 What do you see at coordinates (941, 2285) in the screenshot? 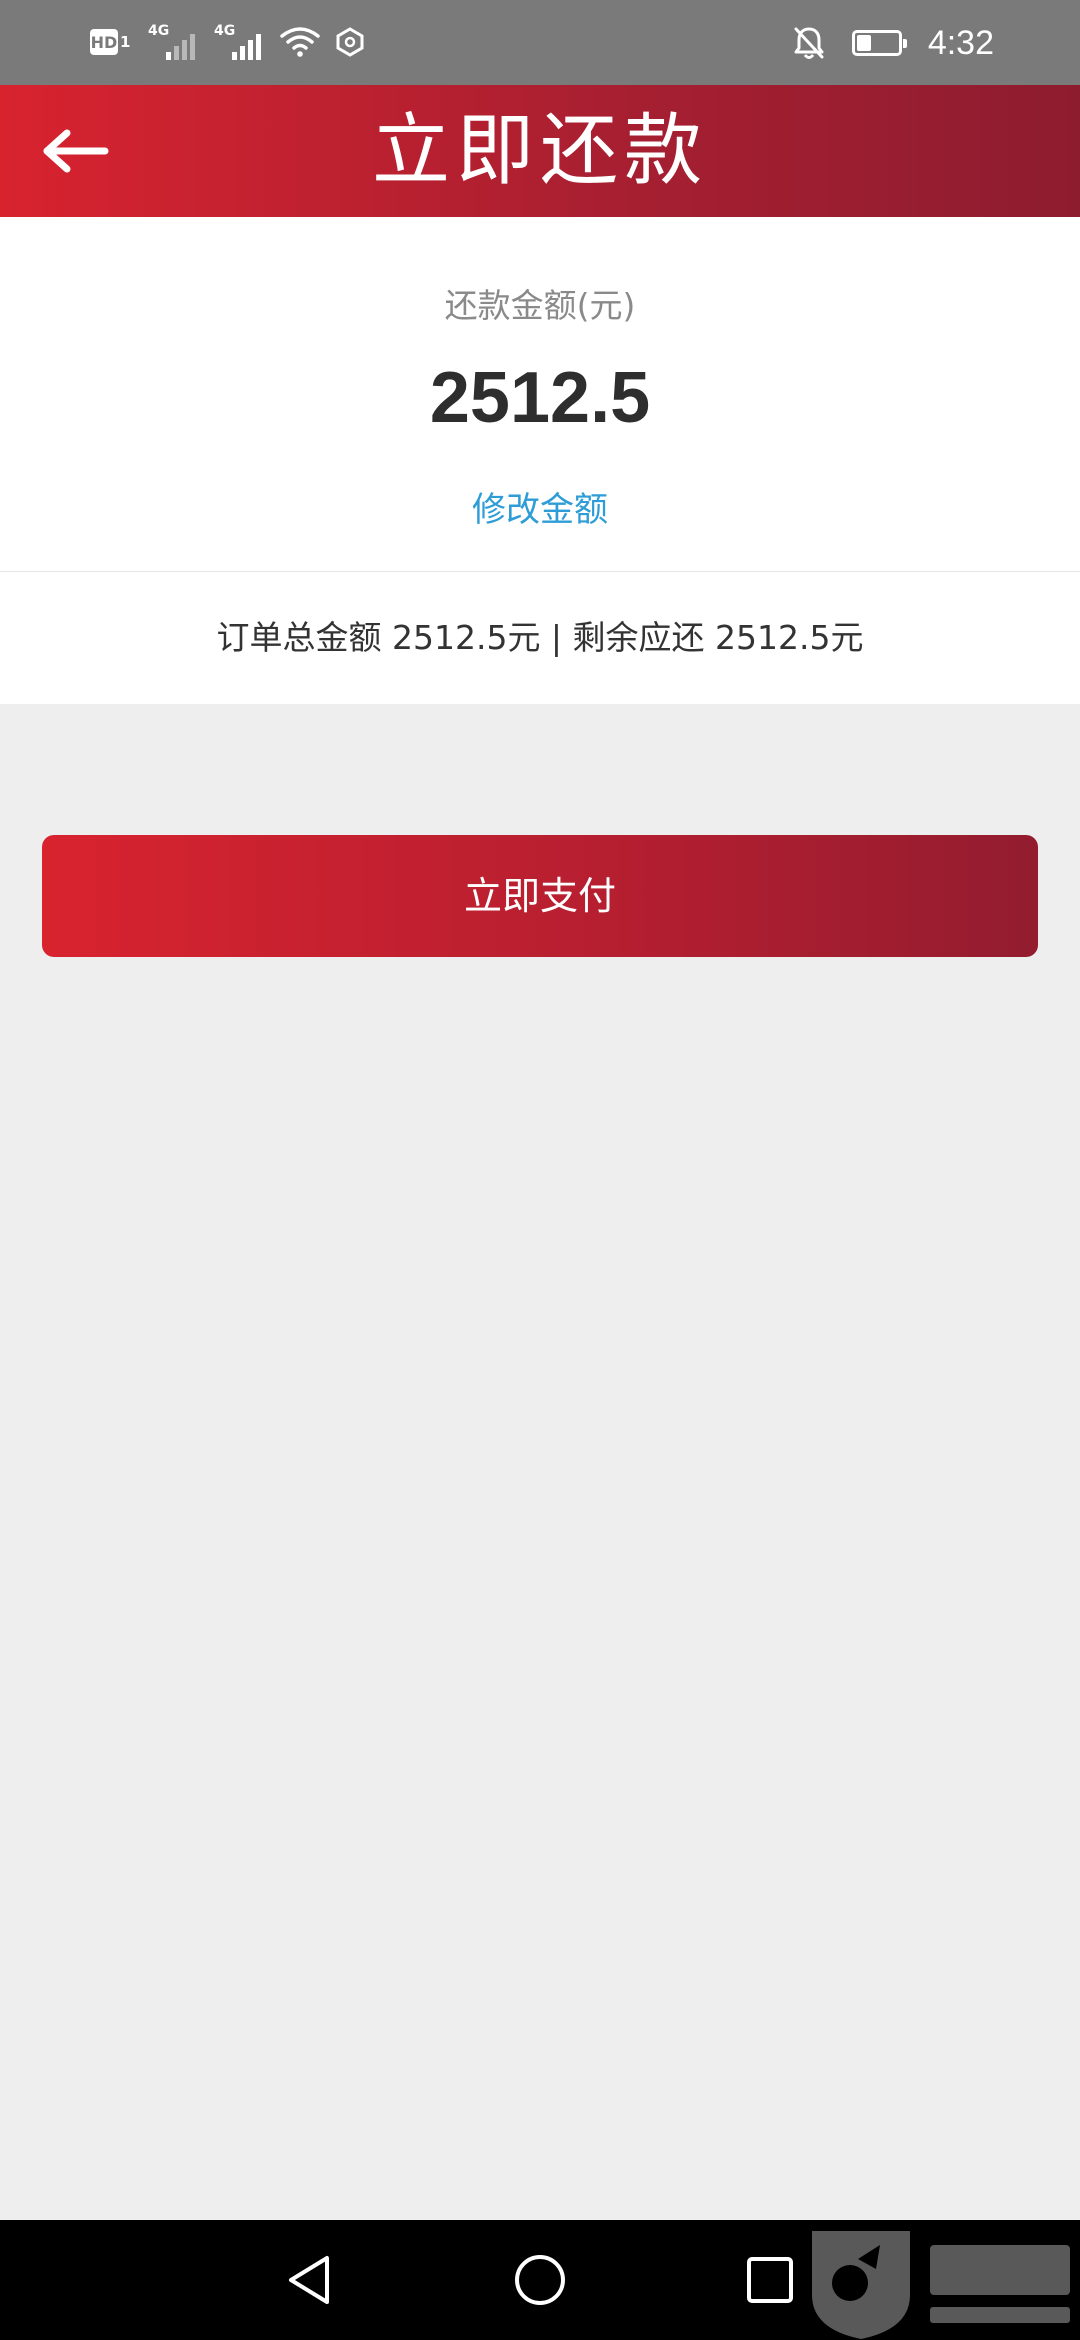
I see `watermark-logo` at bounding box center [941, 2285].